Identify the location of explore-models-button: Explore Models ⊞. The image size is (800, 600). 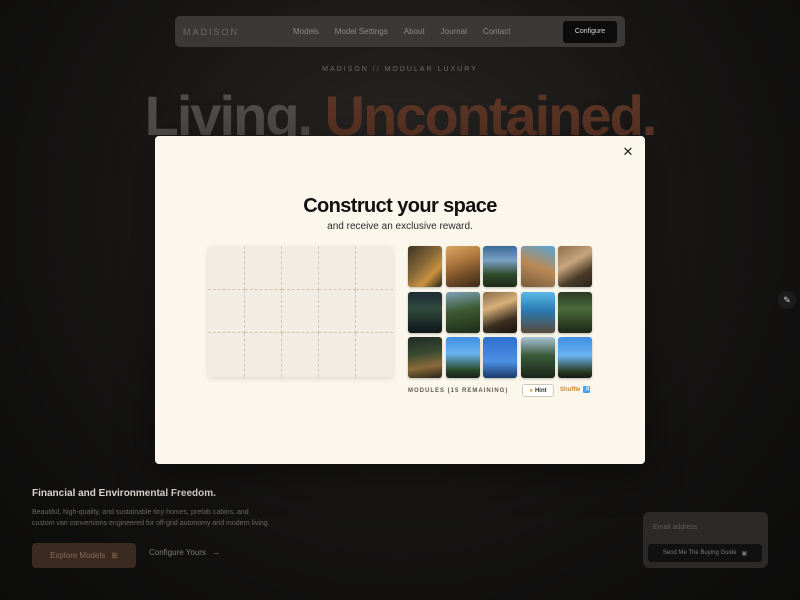
(84, 555).